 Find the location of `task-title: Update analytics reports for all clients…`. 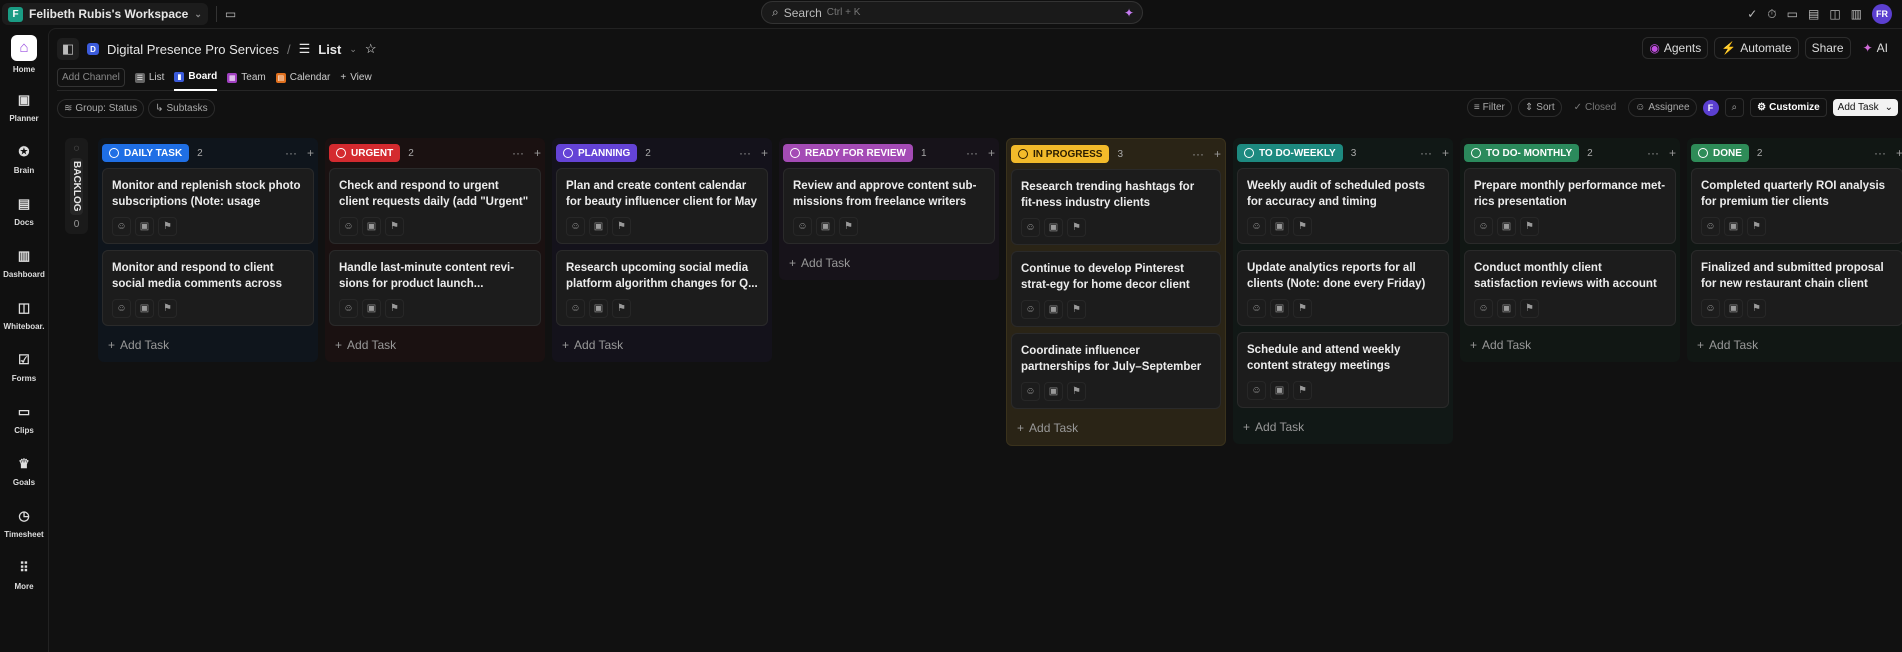

task-title: Update analytics reports for all clients… is located at coordinates (1343, 276).